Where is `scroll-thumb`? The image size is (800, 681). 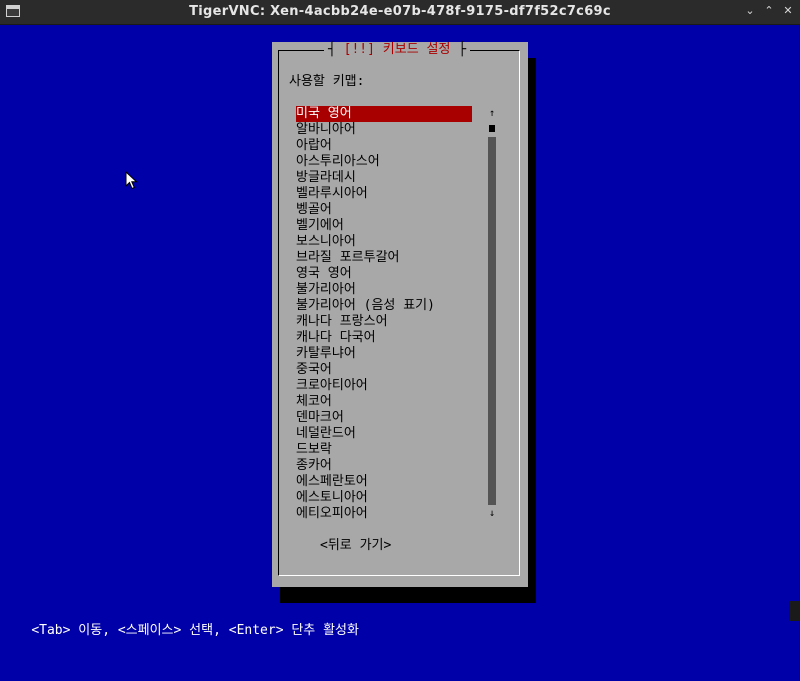
scroll-thumb is located at coordinates (492, 128).